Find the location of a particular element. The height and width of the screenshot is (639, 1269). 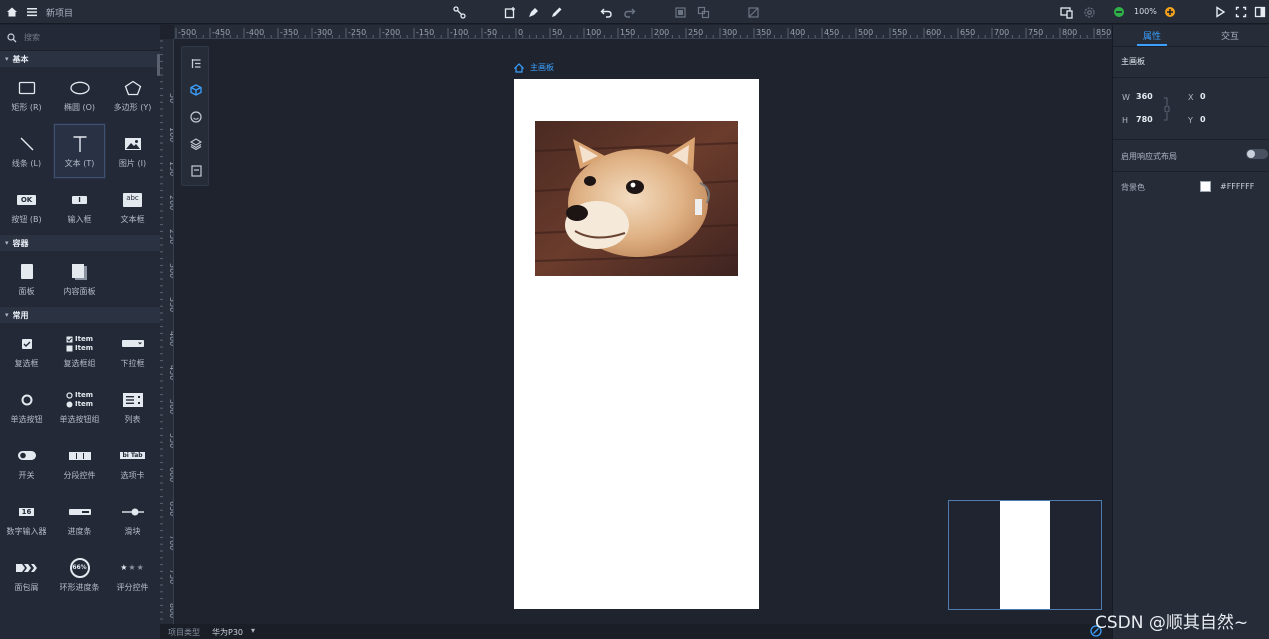

outline-icon is located at coordinates (196, 63).